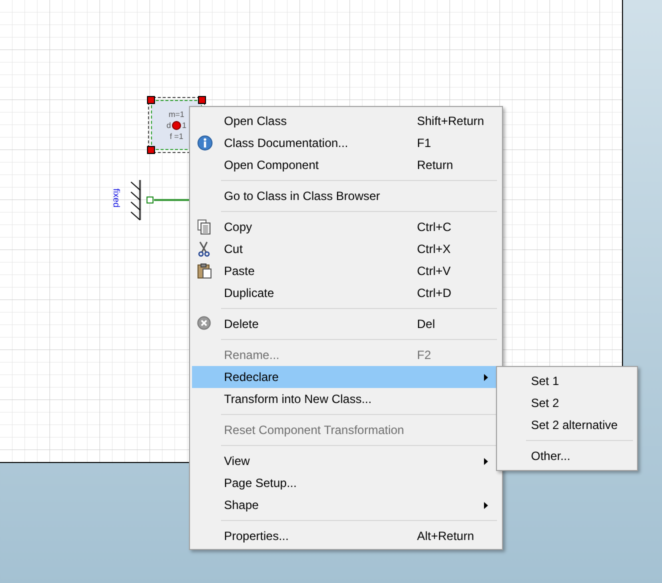 The image size is (662, 583). Describe the element at coordinates (346, 324) in the screenshot. I see `menu-item: Delete Del` at that location.